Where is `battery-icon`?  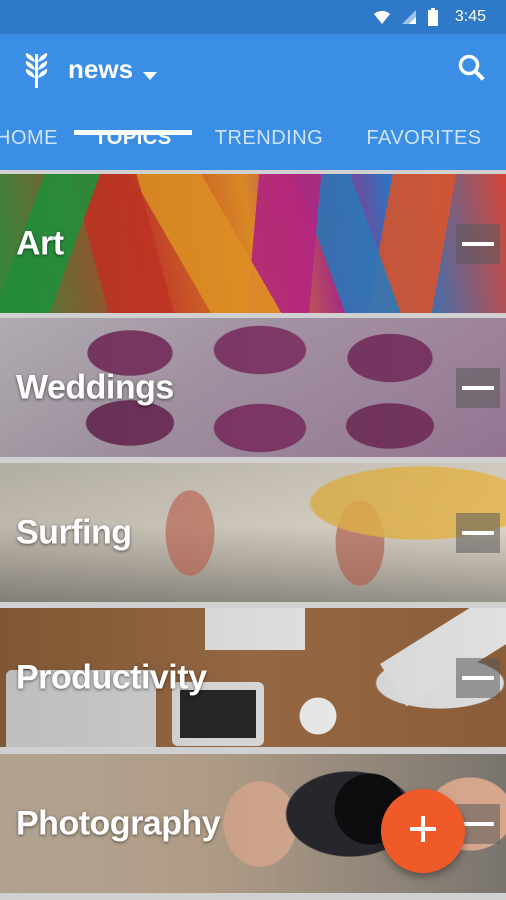
battery-icon is located at coordinates (433, 17).